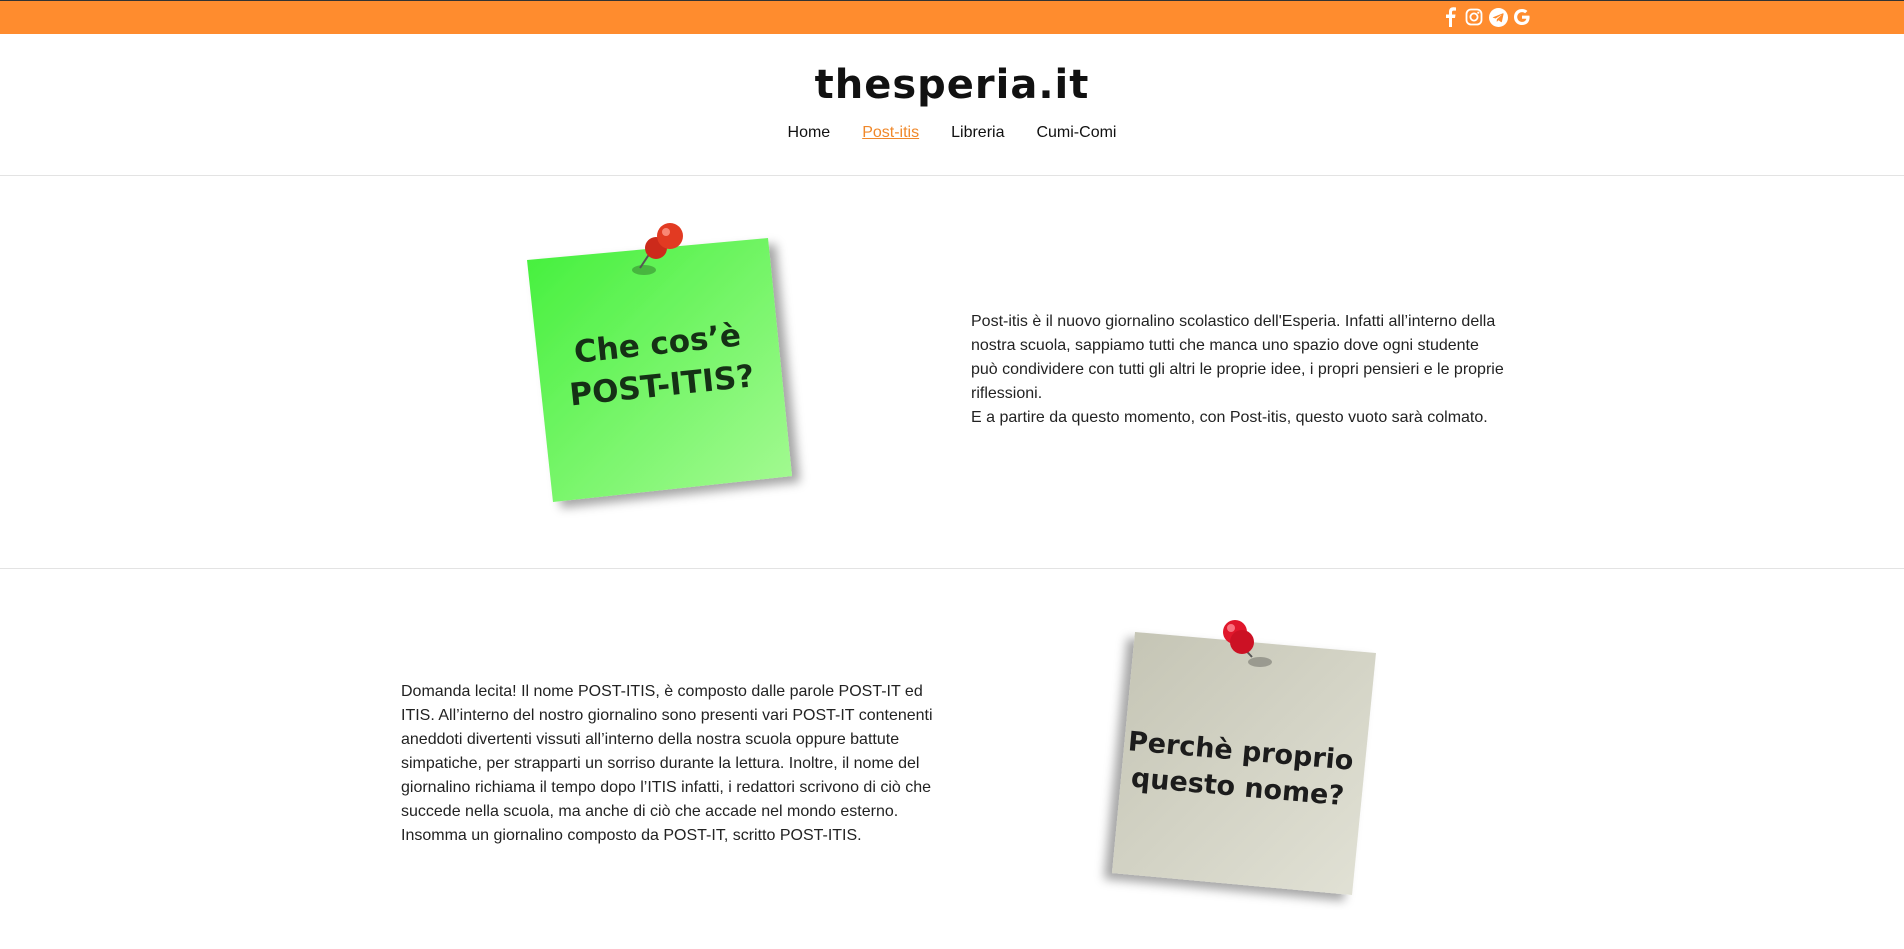 The width and height of the screenshot is (1904, 949). I want to click on facebook-icon, so click(1450, 17).